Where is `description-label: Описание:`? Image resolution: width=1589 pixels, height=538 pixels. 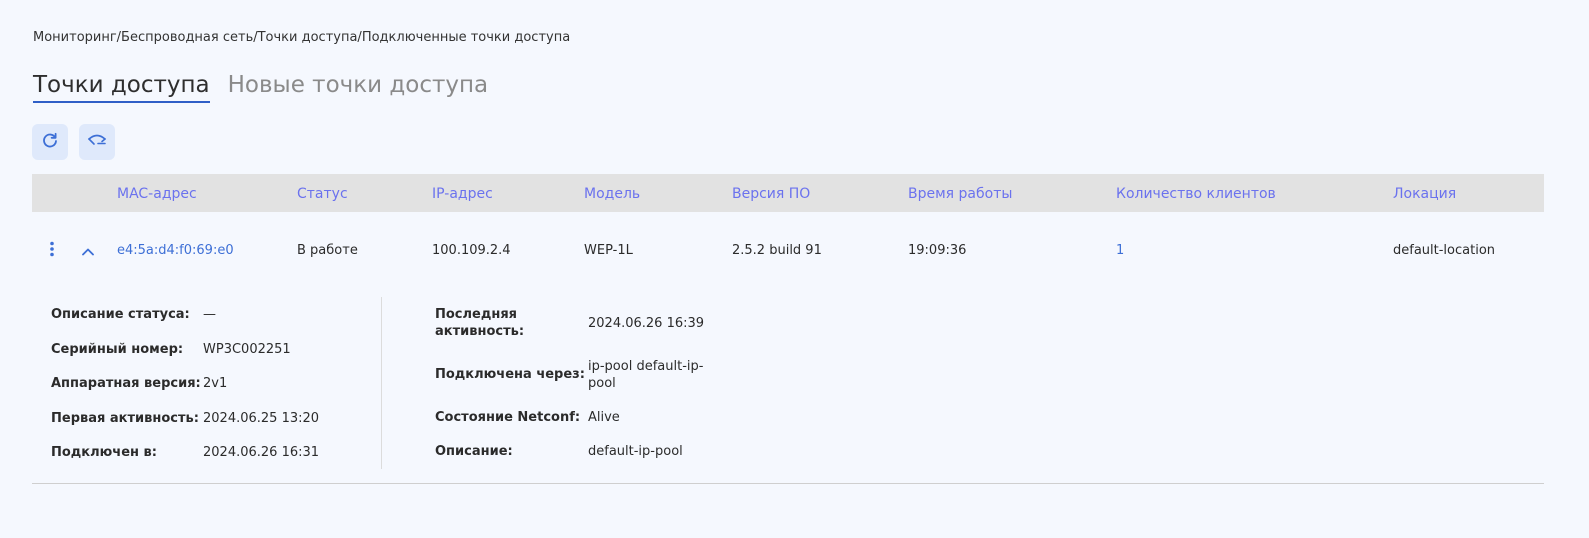
description-label: Описание: is located at coordinates (474, 451).